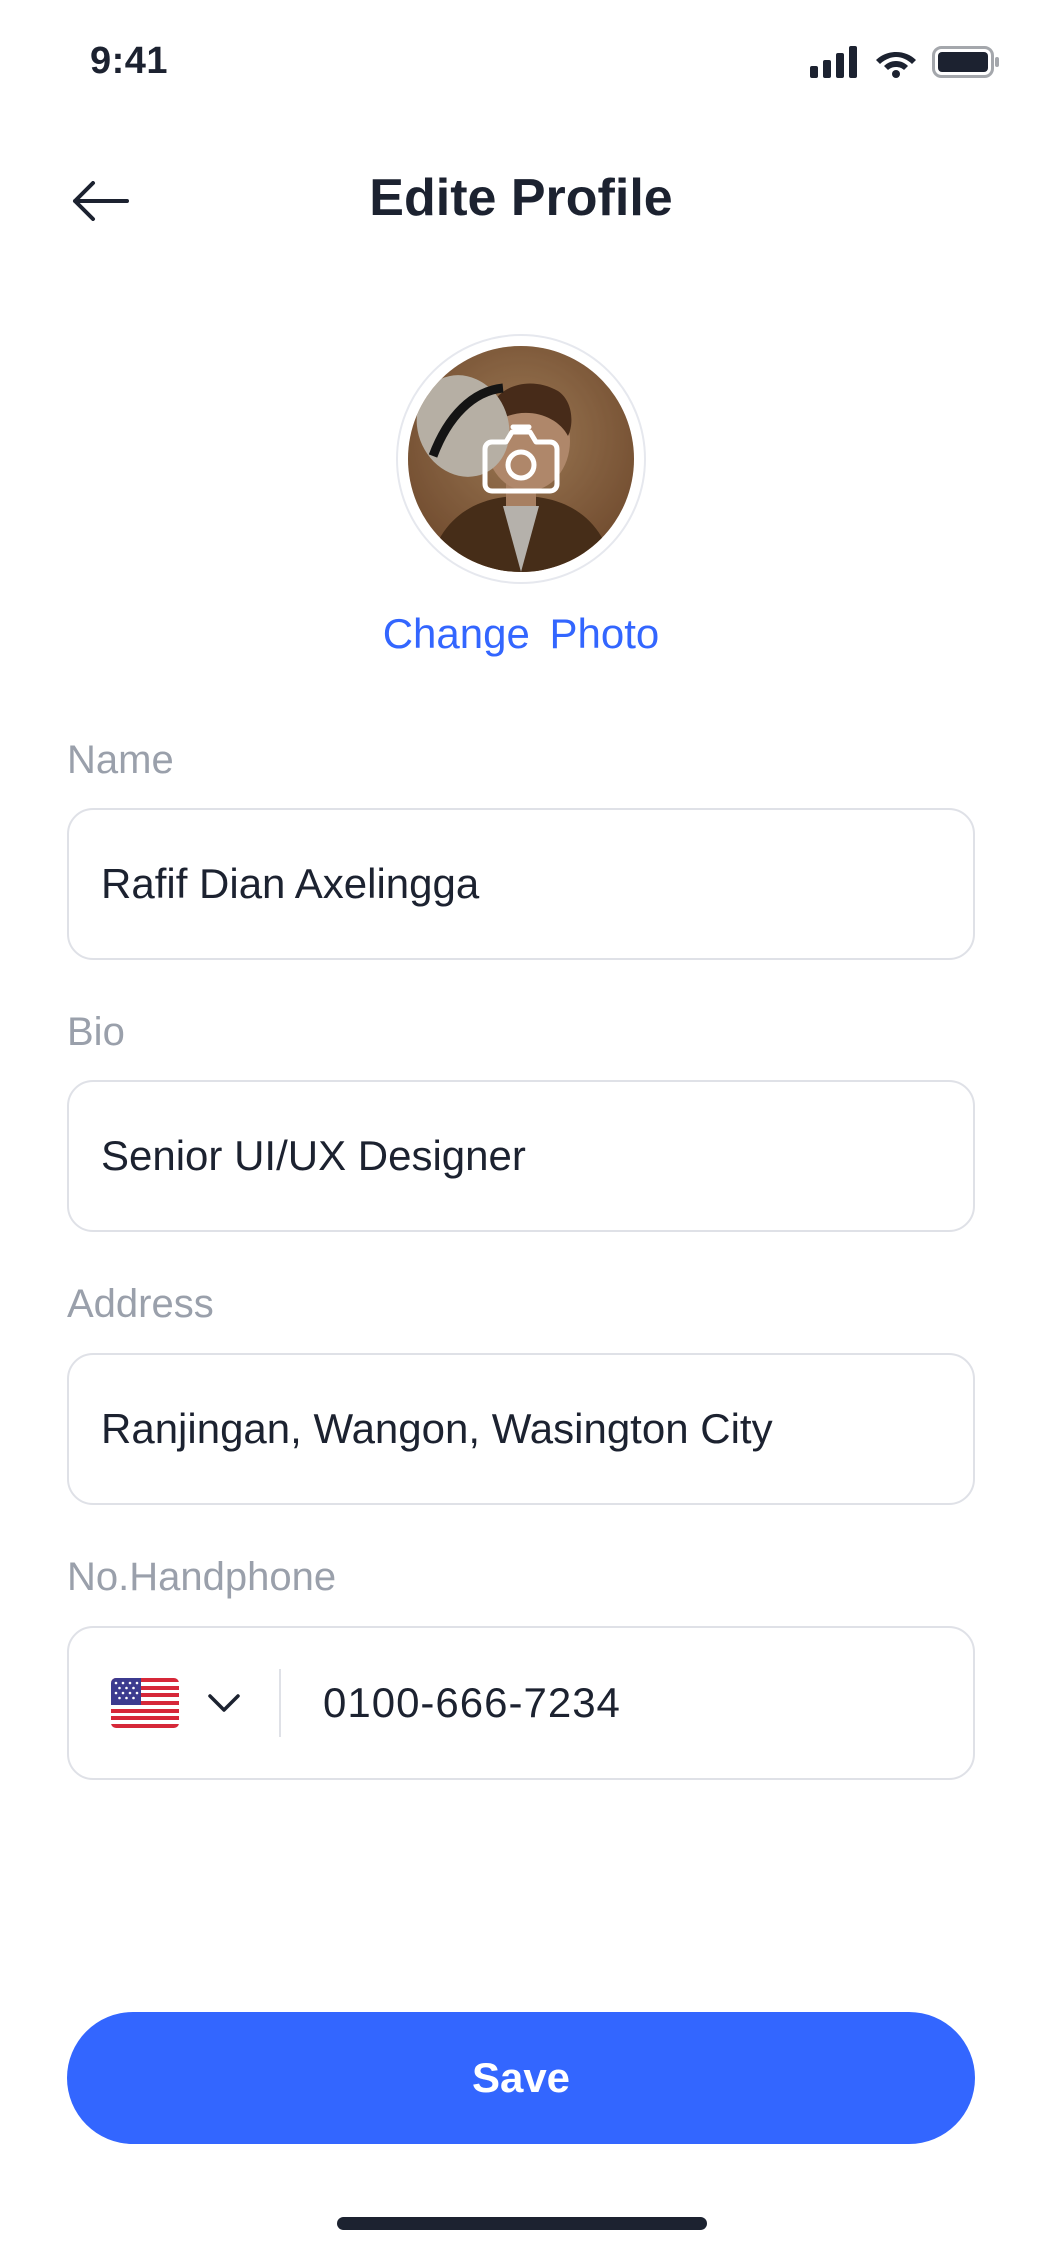  I want to click on phone-value: 0100-666-7234, so click(451, 1703).